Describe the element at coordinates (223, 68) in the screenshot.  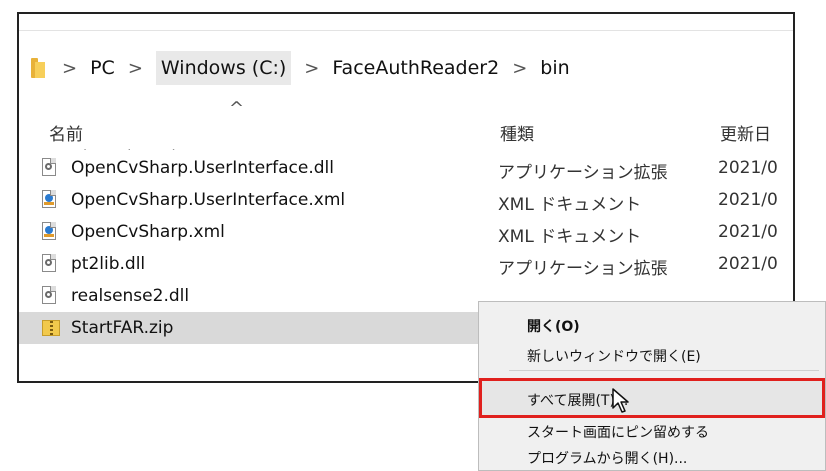
I see `breadcrumb-windows-c: Windows (C:)` at that location.